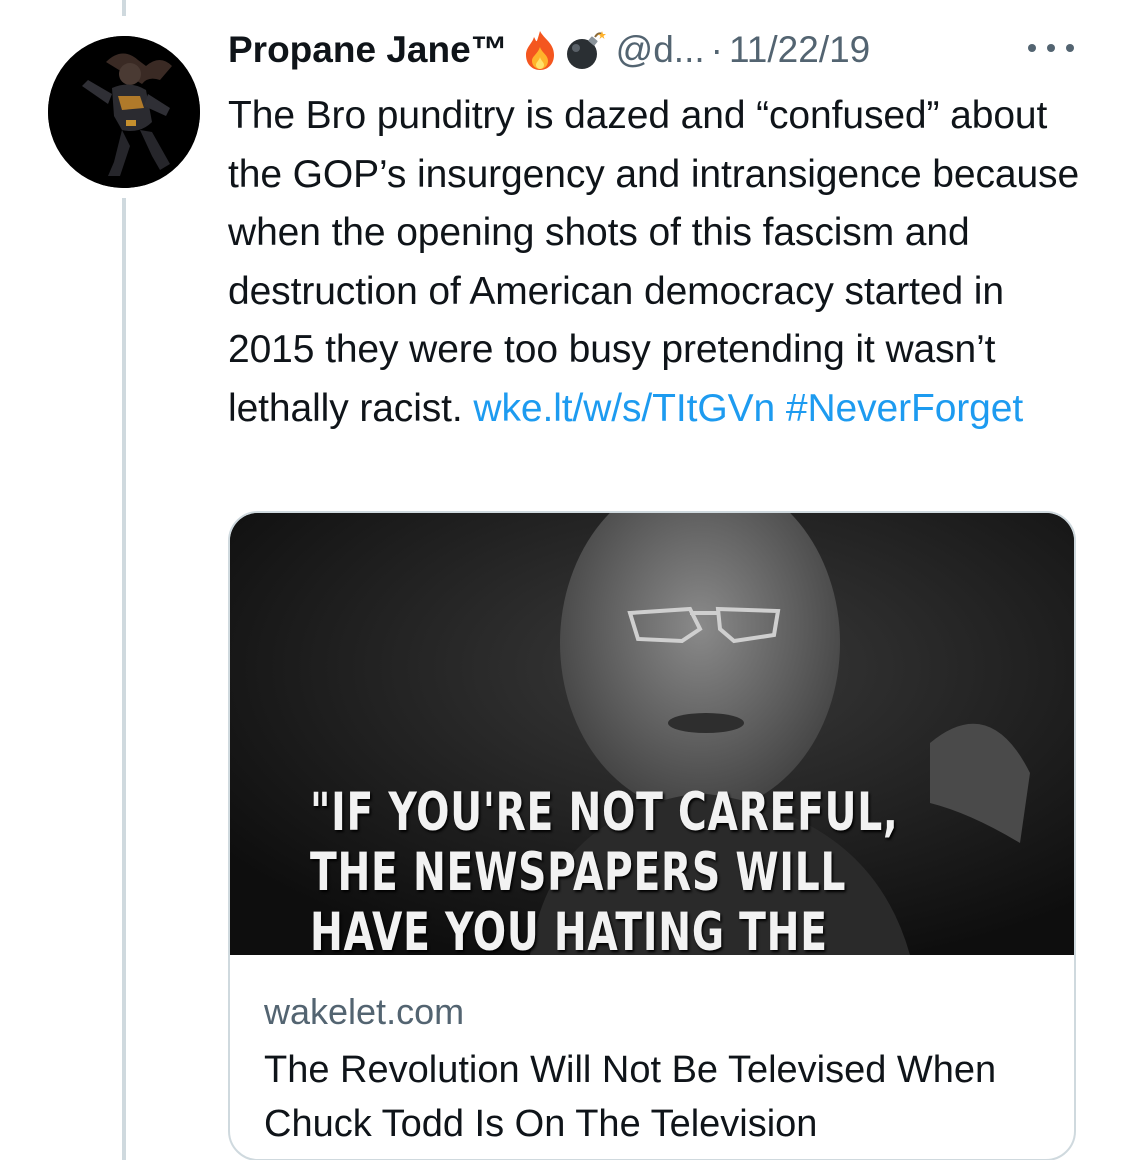 The width and height of the screenshot is (1124, 1160). What do you see at coordinates (124, 8) in the screenshot?
I see `thread-line-top` at bounding box center [124, 8].